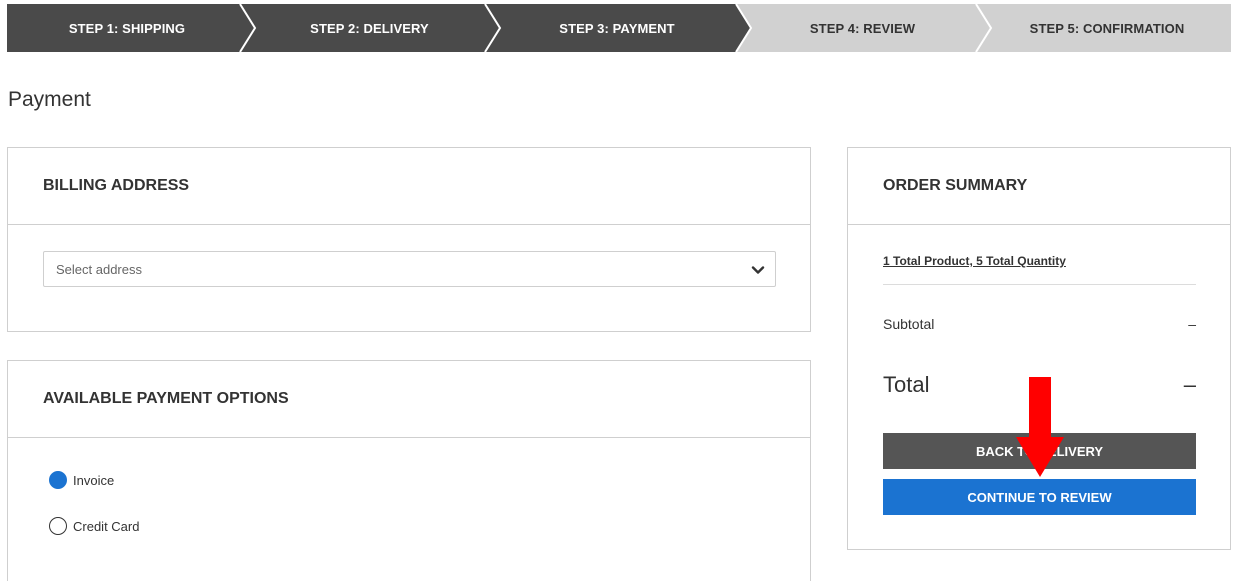 This screenshot has width=1239, height=581. I want to click on step-label: STEP 4: REVIEW, so click(862, 28).